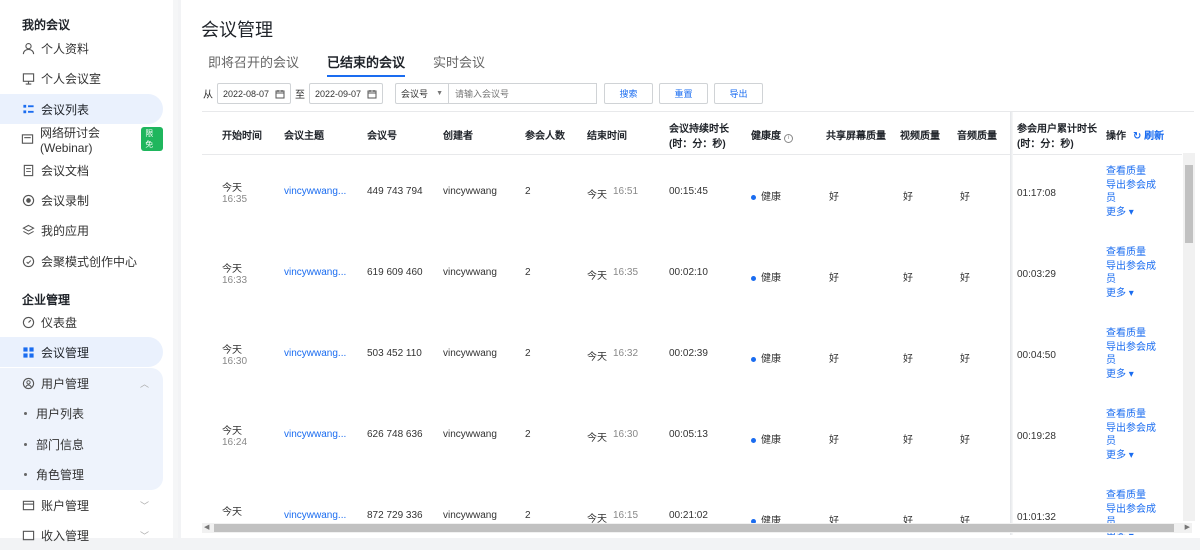  What do you see at coordinates (81, 383) in the screenshot?
I see `sidebar-item-user-manage: 用户管理 ︿` at bounding box center [81, 383].